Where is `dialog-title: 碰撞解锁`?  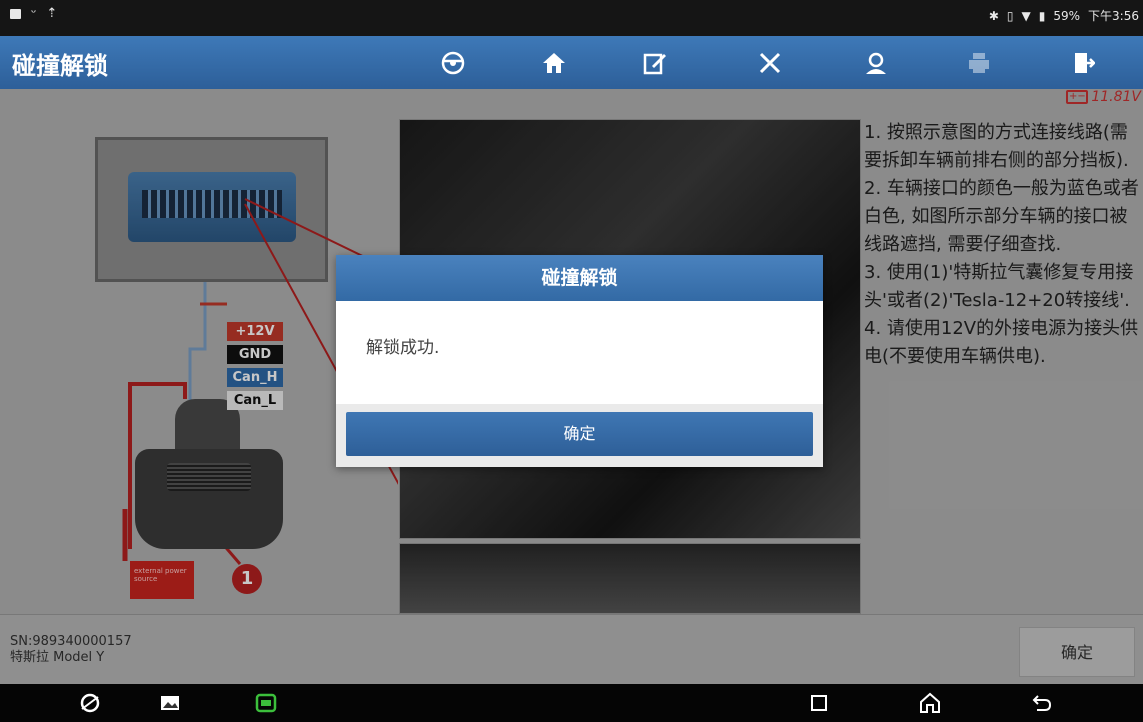
dialog-title: 碰撞解锁 is located at coordinates (579, 278).